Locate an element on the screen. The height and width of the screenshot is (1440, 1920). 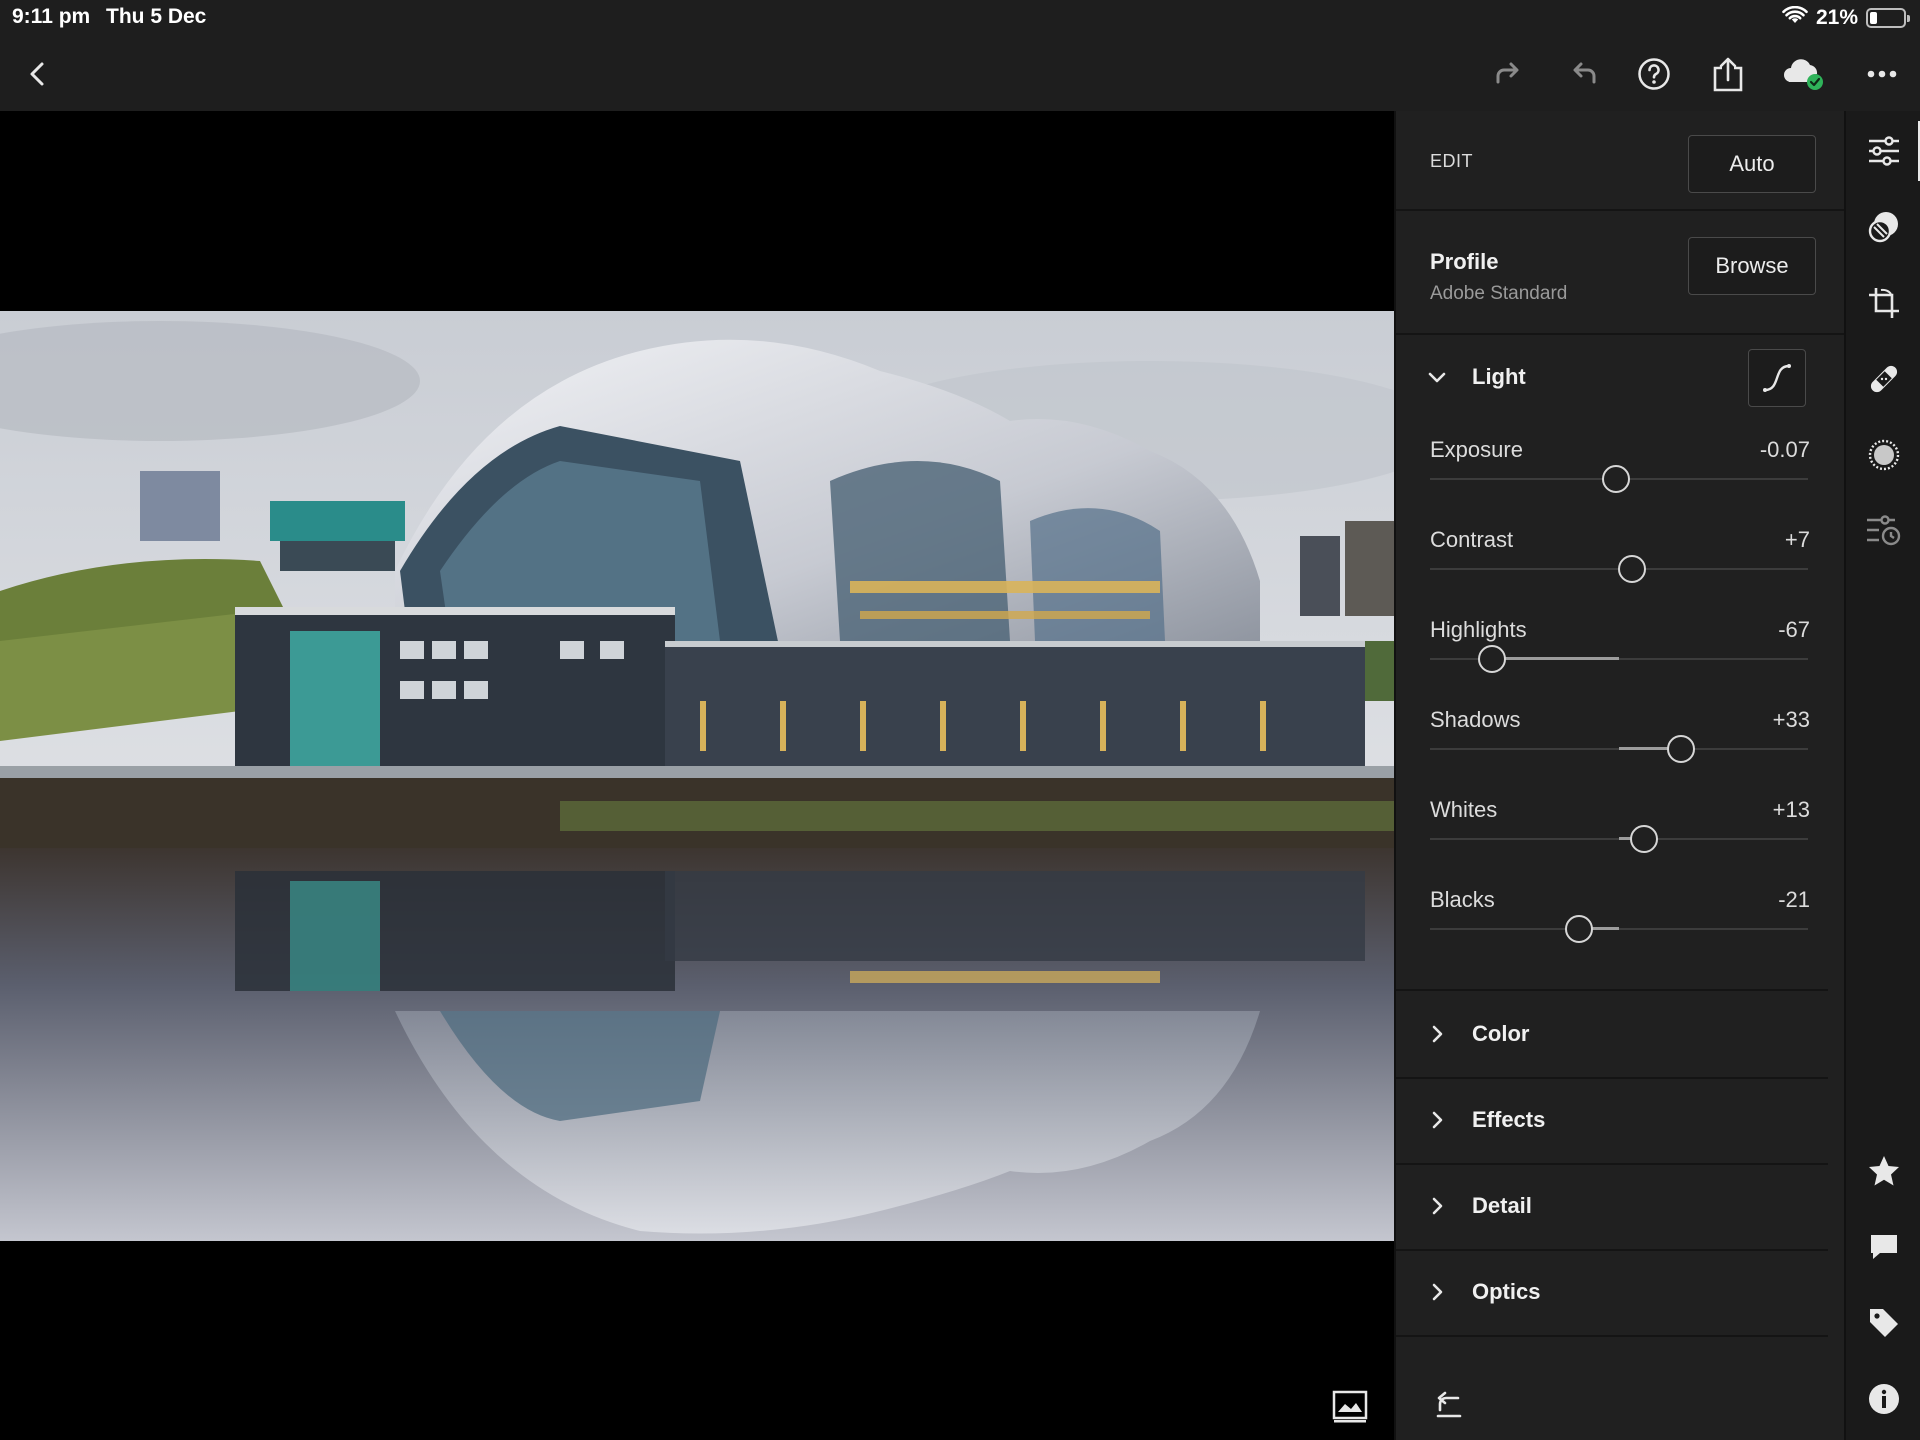
slider-value: +13 is located at coordinates (1791, 810).